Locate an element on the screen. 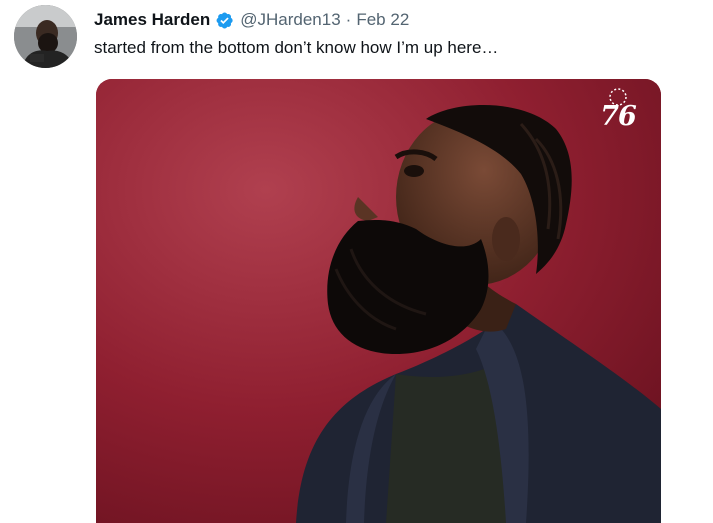 This screenshot has width=713, height=523. avatar is located at coordinates (45, 36).